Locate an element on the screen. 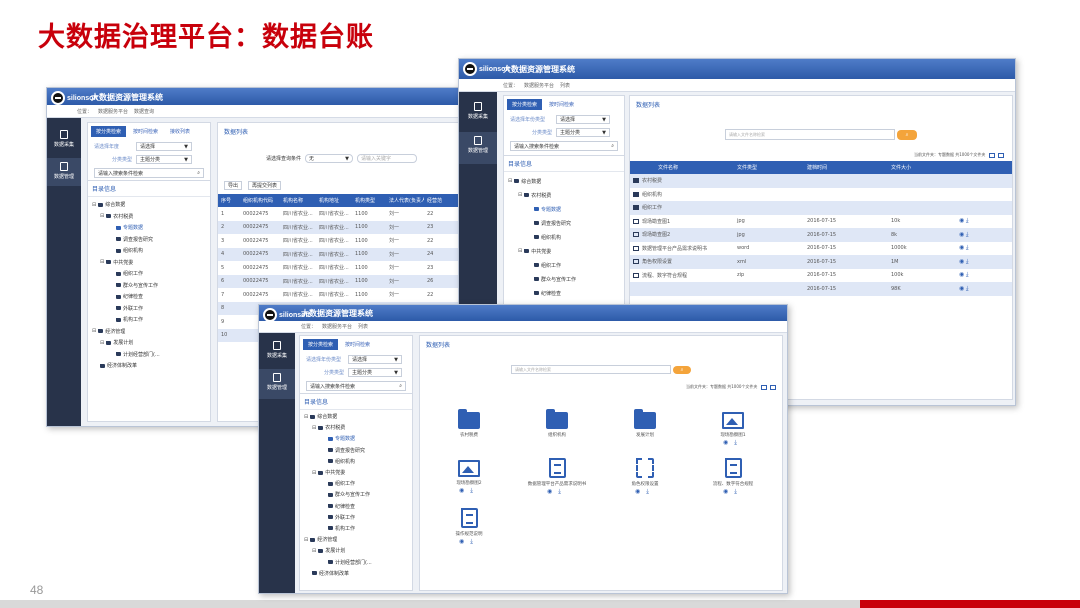 Image resolution: width=1080 pixels, height=608 pixels. table-row: 现场勘查图1 jpg 2016-07-15 10k ◉ ⤓ is located at coordinates (821, 222).